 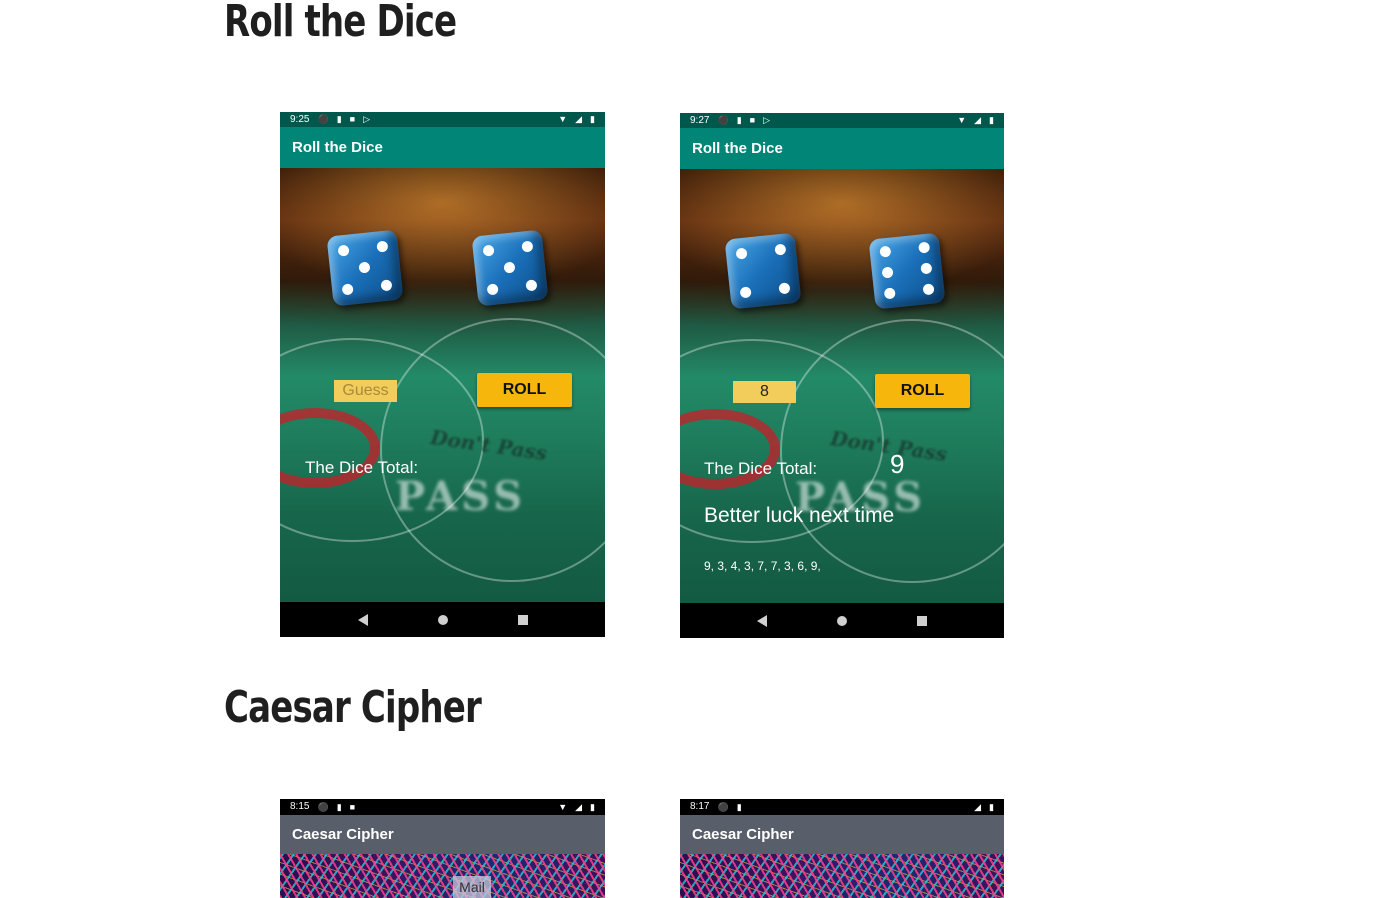 What do you see at coordinates (442, 119) in the screenshot?
I see `status-bar: 9:25 ⚫ ▮ ■ ▷ ▼ ◢ ▮` at bounding box center [442, 119].